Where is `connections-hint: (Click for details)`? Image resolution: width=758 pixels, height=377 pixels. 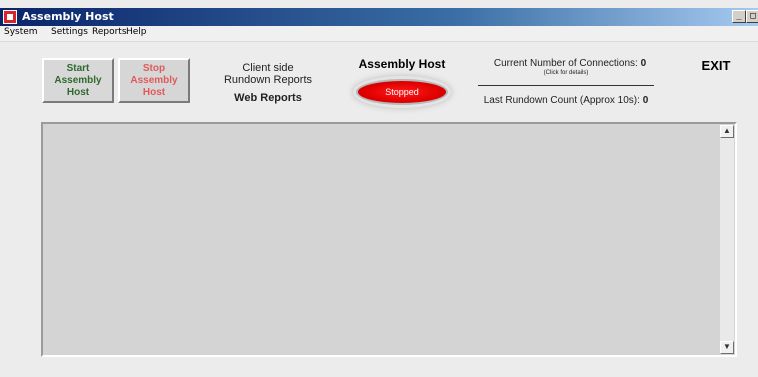
connections-hint: (Click for details) is located at coordinates (566, 73).